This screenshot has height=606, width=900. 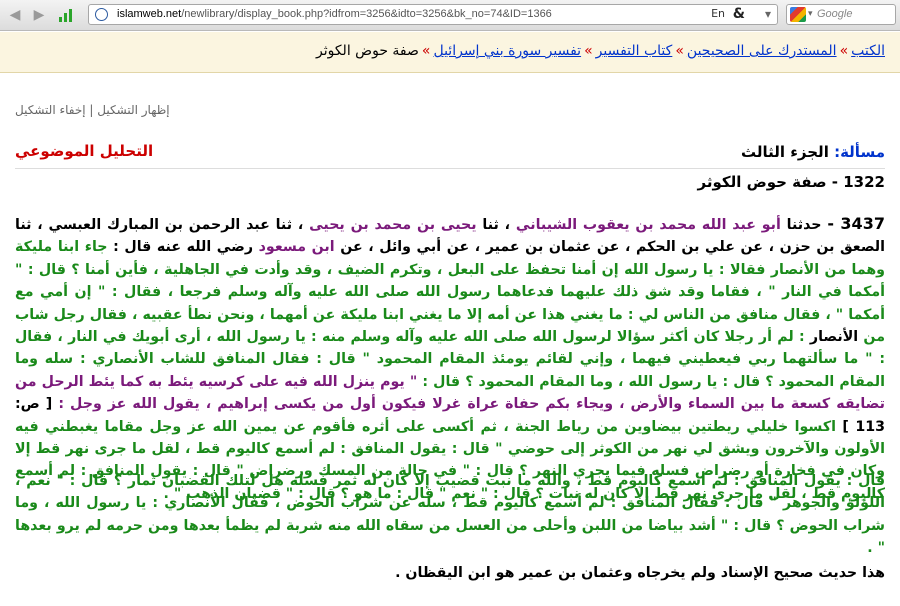 What do you see at coordinates (158, 225) in the screenshot?
I see `narrator-link: عبد الرحمن بن المبارك العبسي` at bounding box center [158, 225].